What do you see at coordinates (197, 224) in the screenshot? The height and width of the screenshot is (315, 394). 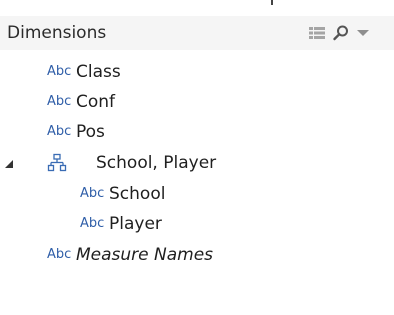 I see `field-player: Abc Player` at bounding box center [197, 224].